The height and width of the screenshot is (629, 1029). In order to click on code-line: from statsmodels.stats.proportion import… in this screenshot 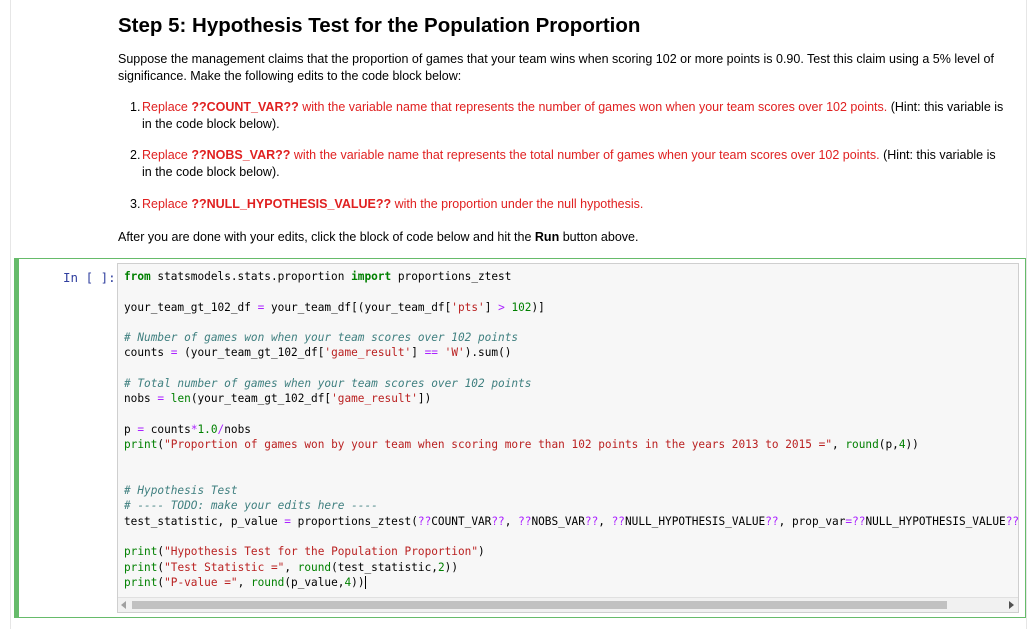, I will do `click(317, 276)`.